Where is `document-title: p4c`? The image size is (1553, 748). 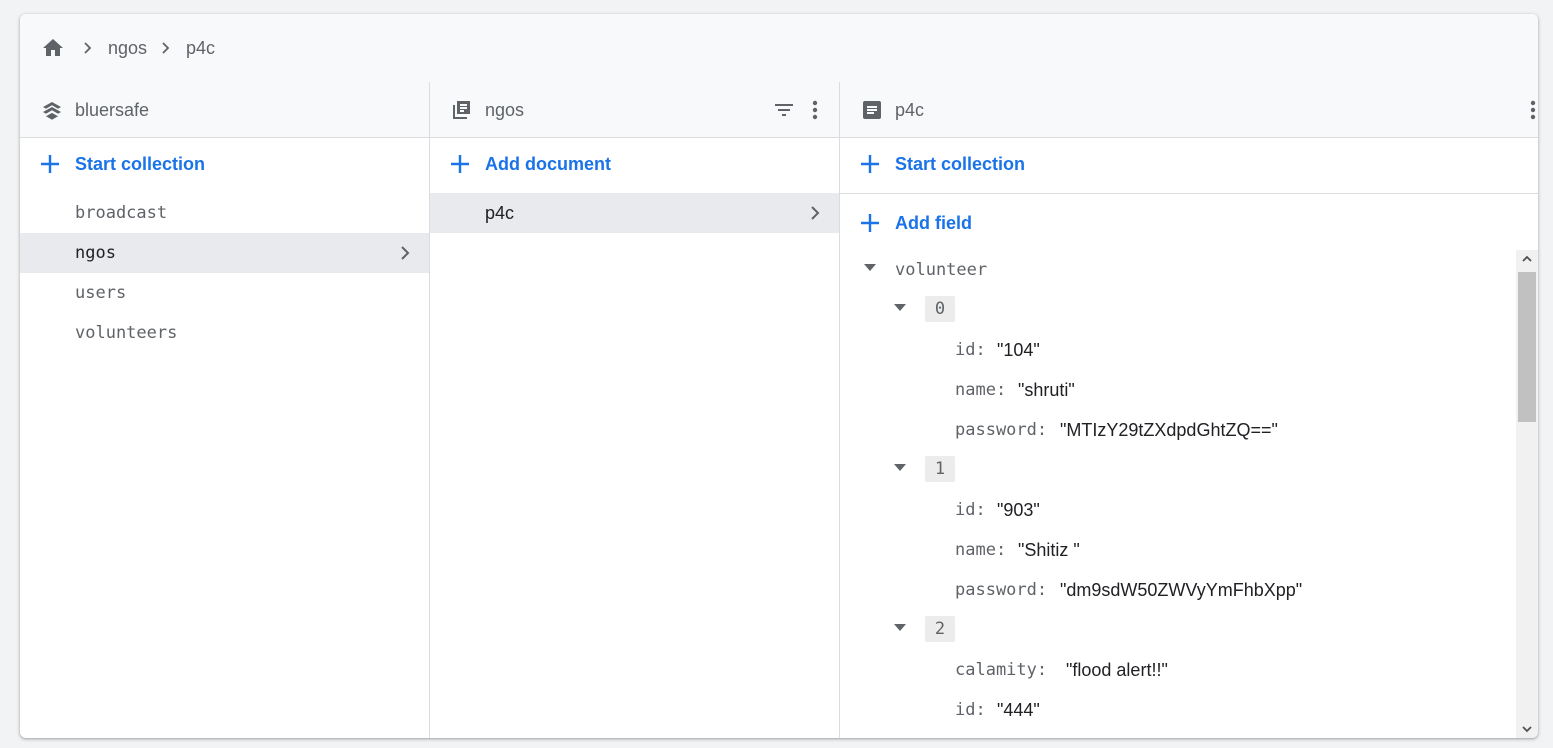 document-title: p4c is located at coordinates (910, 110).